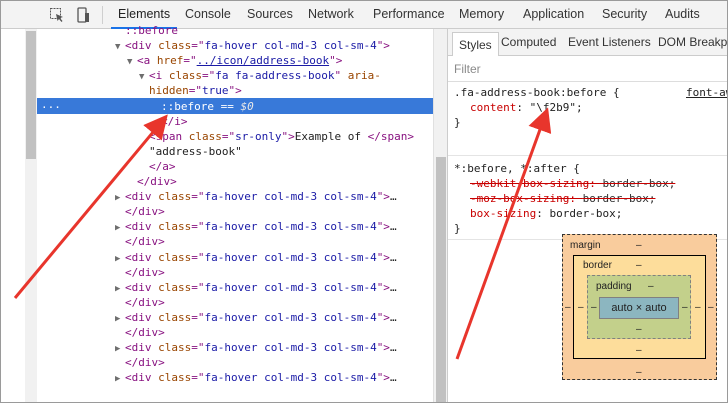 Image resolution: width=728 pixels, height=403 pixels. What do you see at coordinates (562, 198) in the screenshot?
I see `rule2-declaration-moz: -moz-box-sizing: border-box;` at bounding box center [562, 198].